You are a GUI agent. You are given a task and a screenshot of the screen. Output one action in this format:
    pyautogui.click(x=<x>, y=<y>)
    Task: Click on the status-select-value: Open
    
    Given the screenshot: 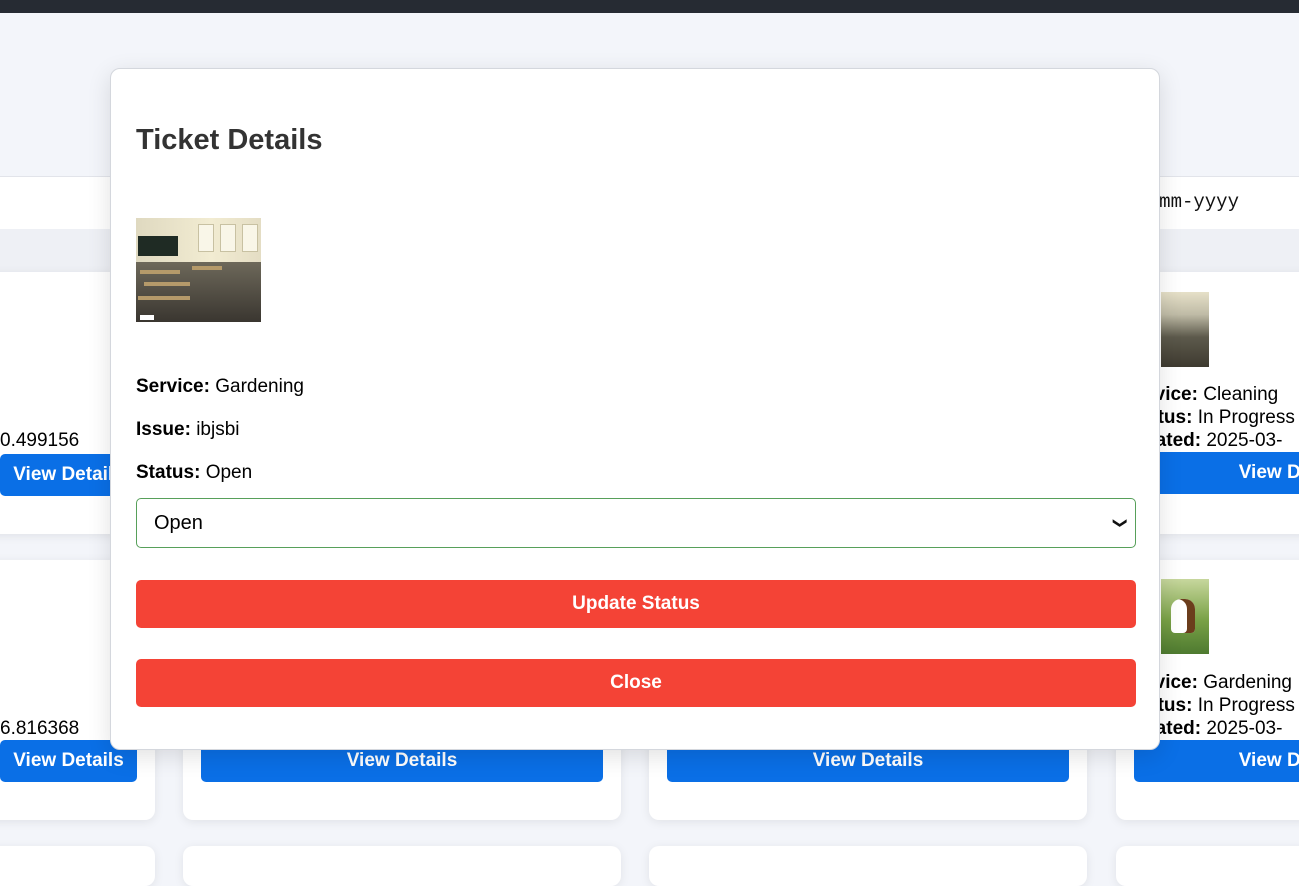 What is the action you would take?
    pyautogui.click(x=178, y=523)
    